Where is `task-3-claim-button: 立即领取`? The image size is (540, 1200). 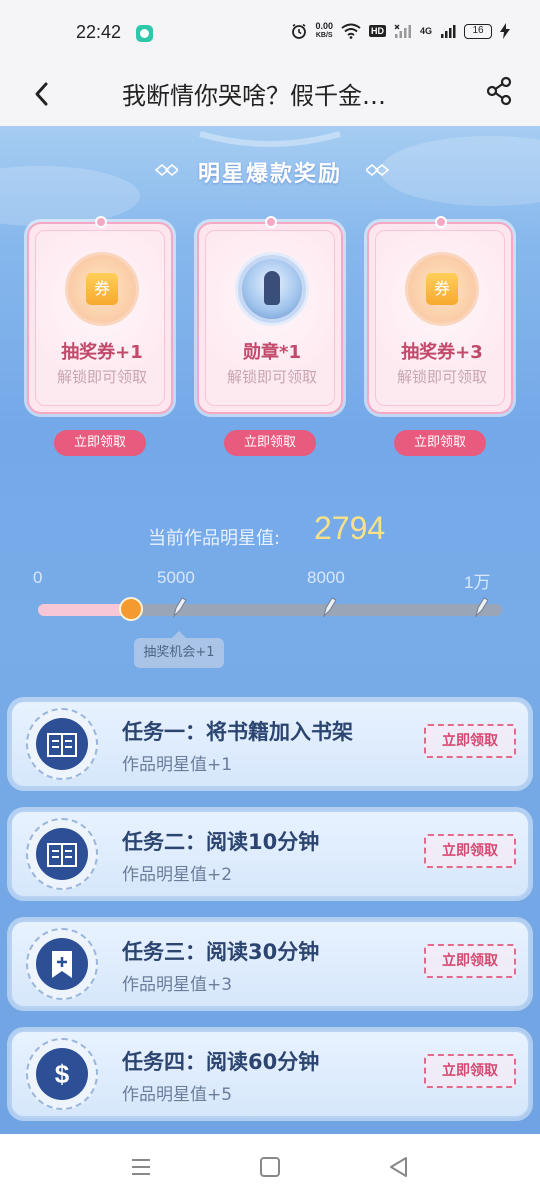
task-3-claim-button: 立即领取 is located at coordinates (470, 961).